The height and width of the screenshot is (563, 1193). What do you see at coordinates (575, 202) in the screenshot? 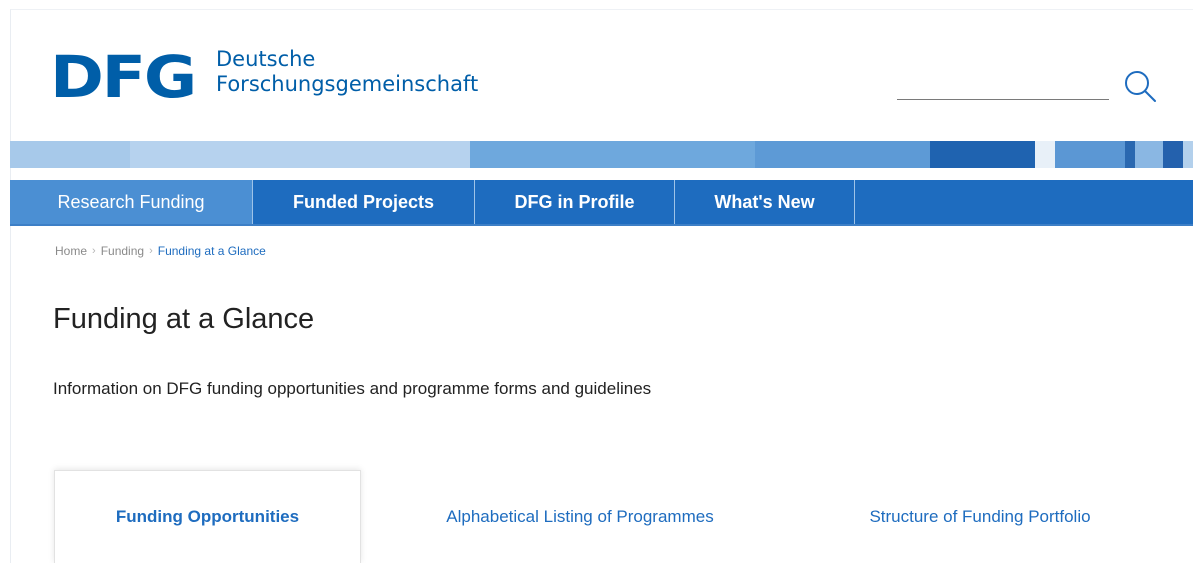
I see `nav-item-dfg-in-profile: DFG in Profile` at bounding box center [575, 202].